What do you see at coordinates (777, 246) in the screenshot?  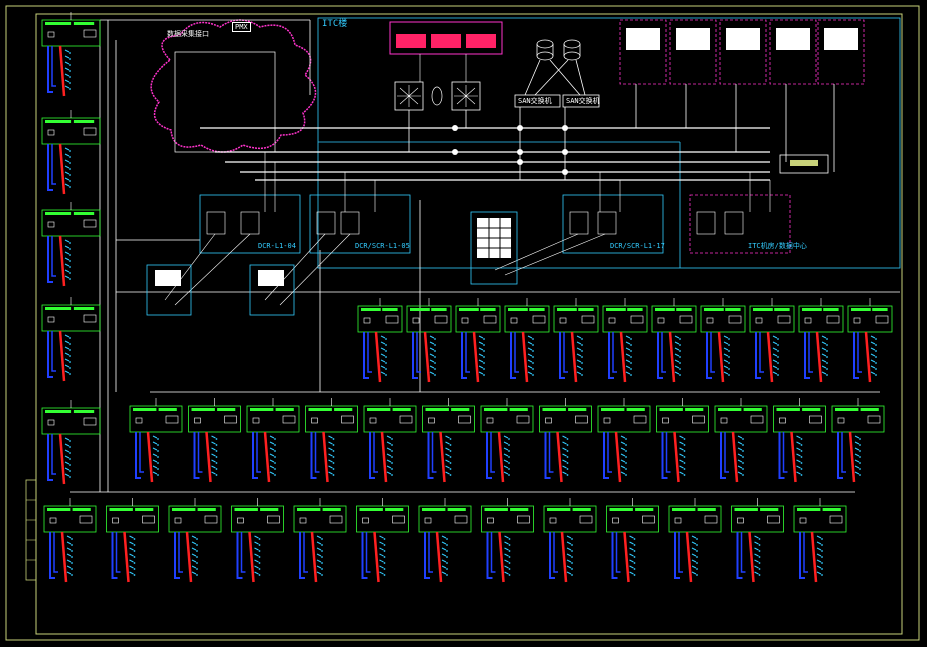 I see `itc-room-label: ITC机房/数据中心` at bounding box center [777, 246].